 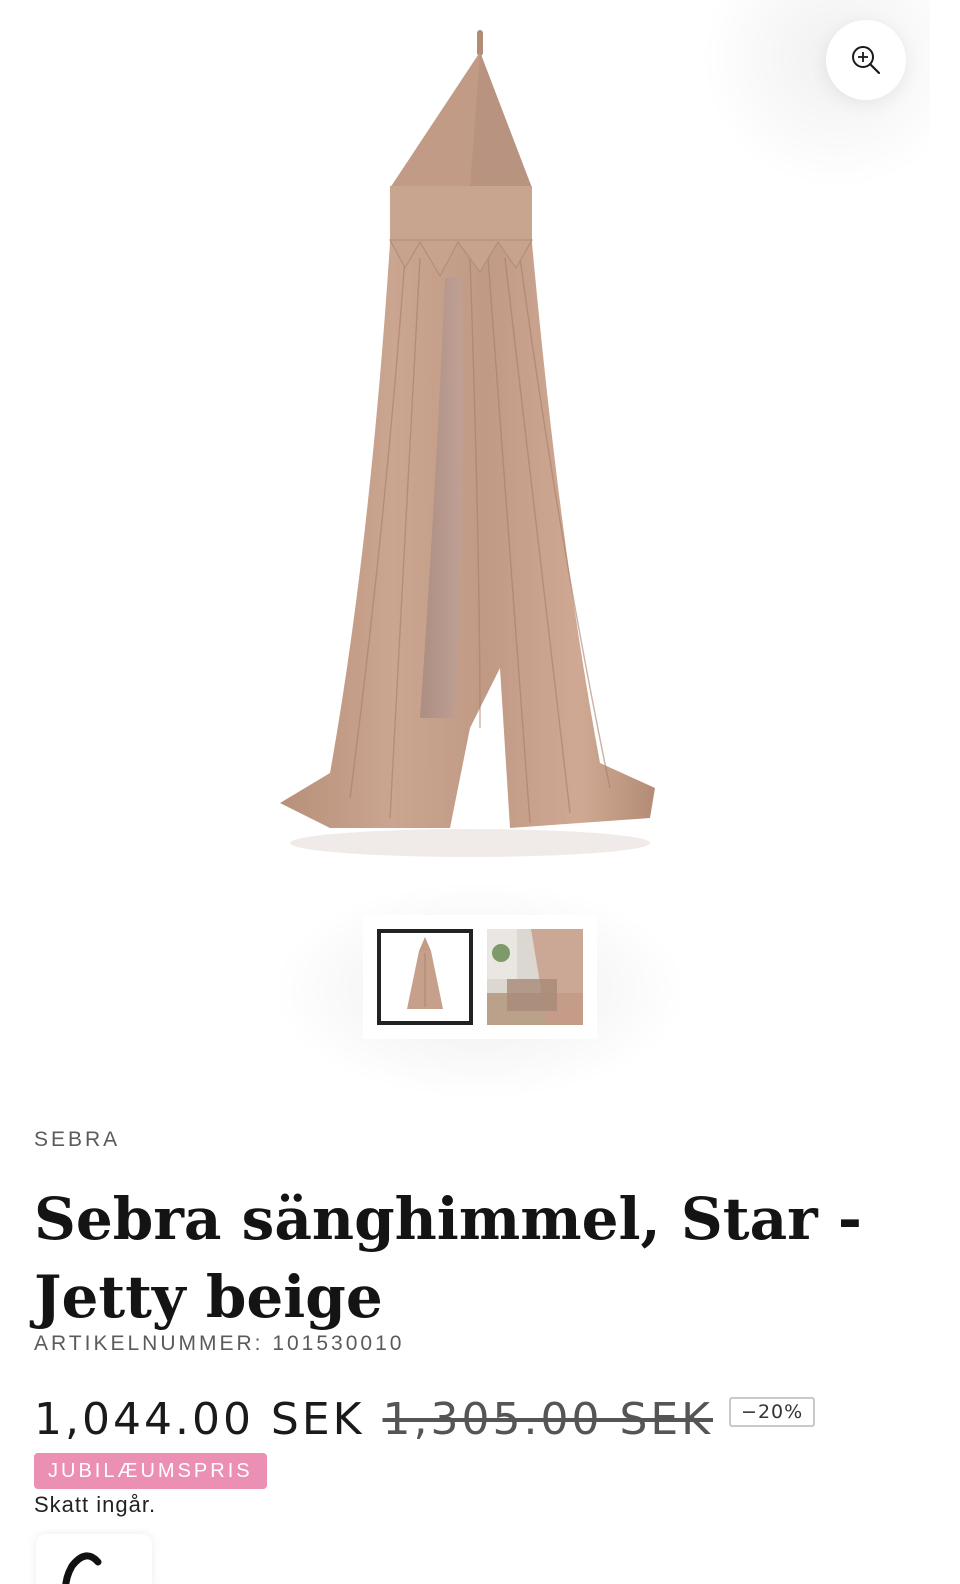 I want to click on sku: ARTIKELNUMMER: 101530010, so click(x=219, y=1344).